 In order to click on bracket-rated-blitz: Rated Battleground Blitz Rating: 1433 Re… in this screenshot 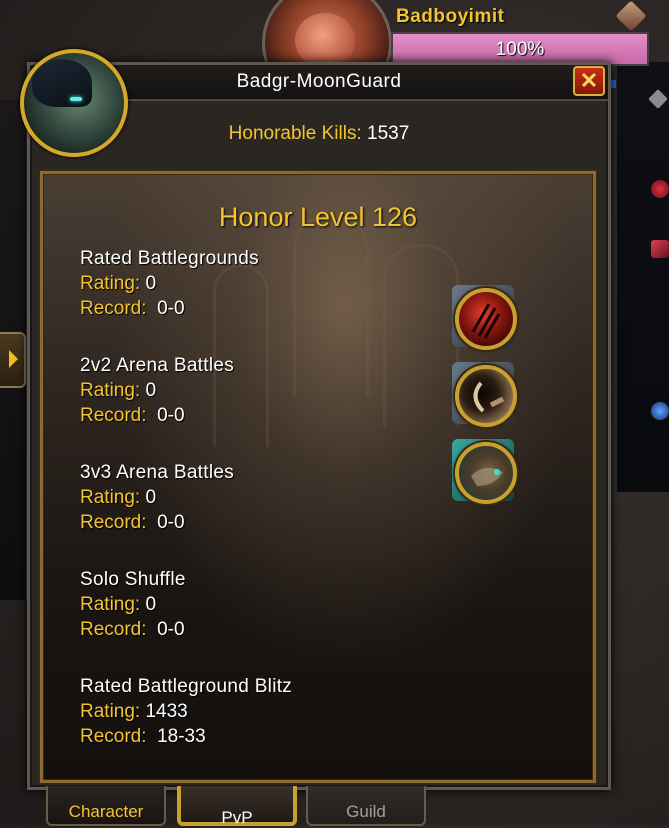, I will do `click(186, 713)`.